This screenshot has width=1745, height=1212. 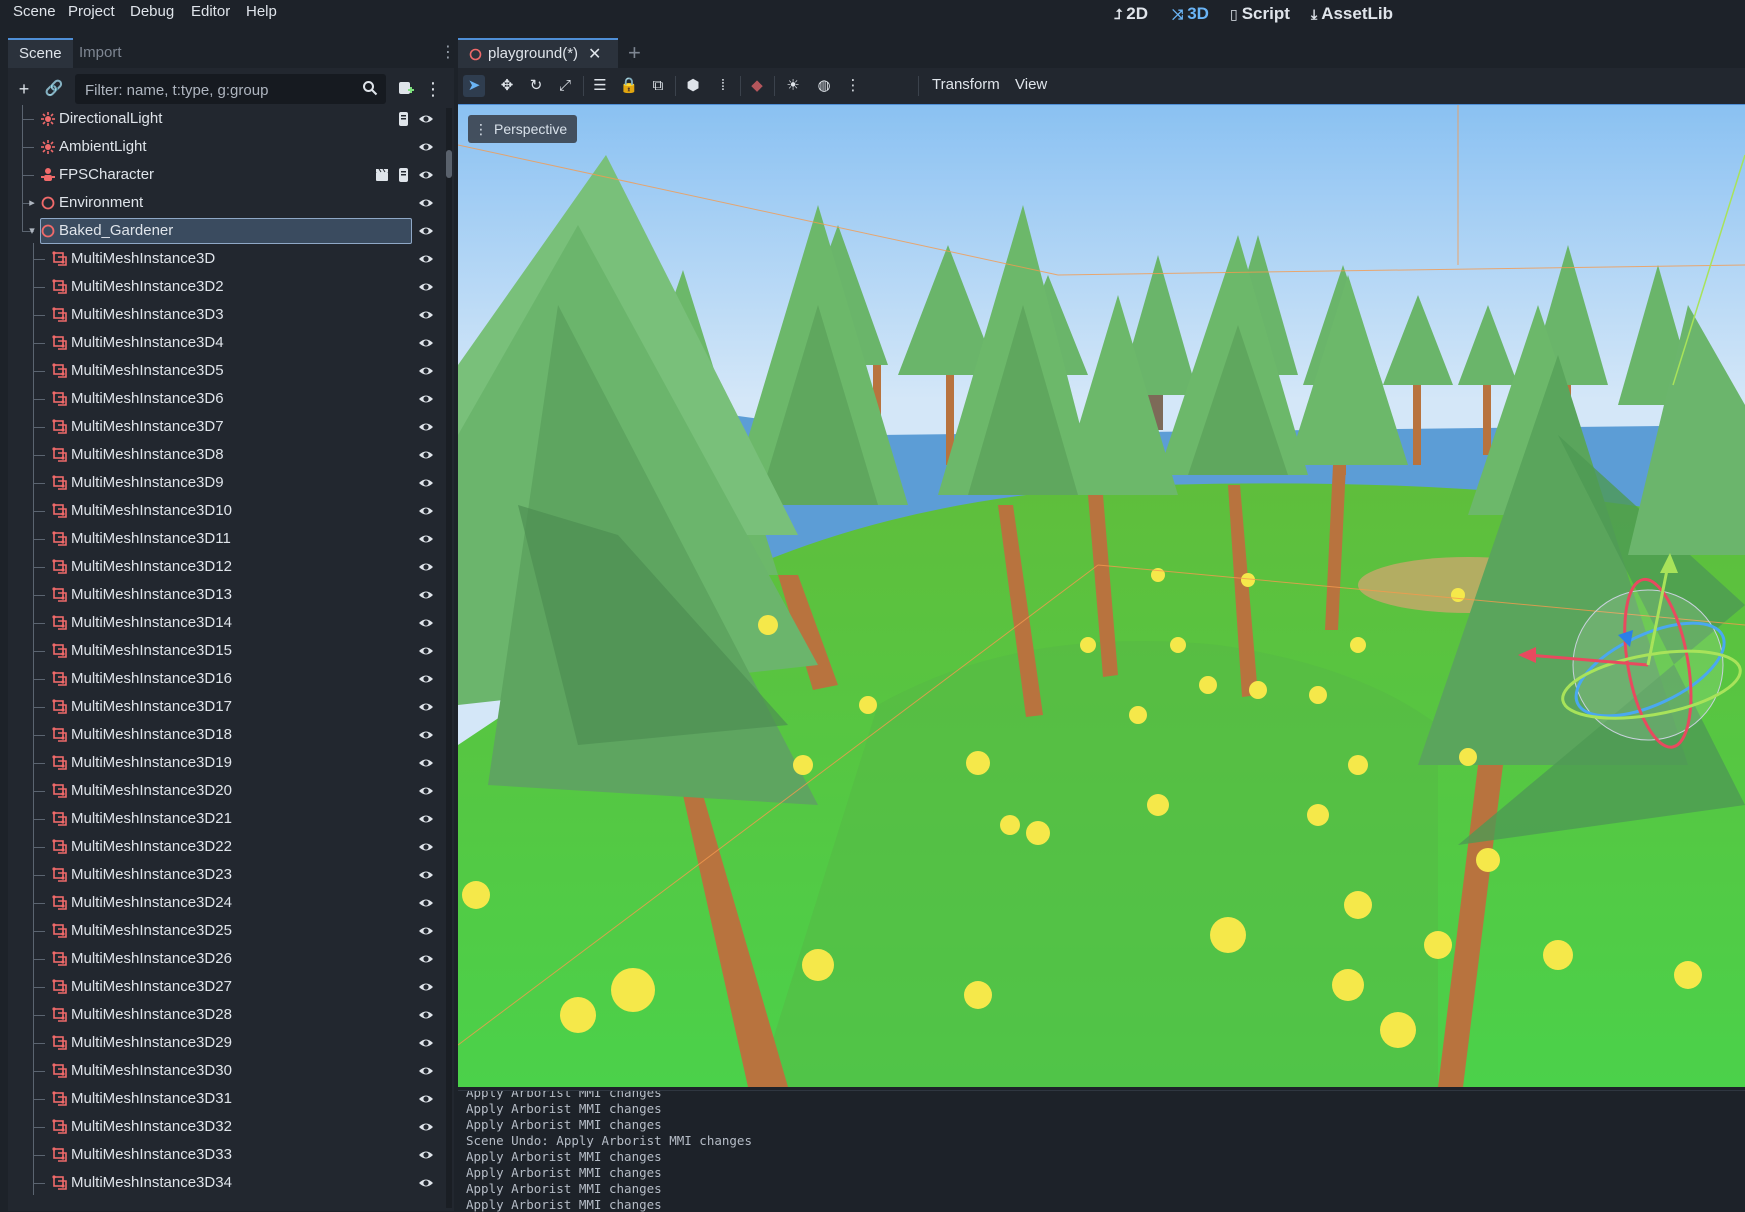 I want to click on tree-node-multimesh: MultiMeshInstance3D28, so click(x=224, y=1015).